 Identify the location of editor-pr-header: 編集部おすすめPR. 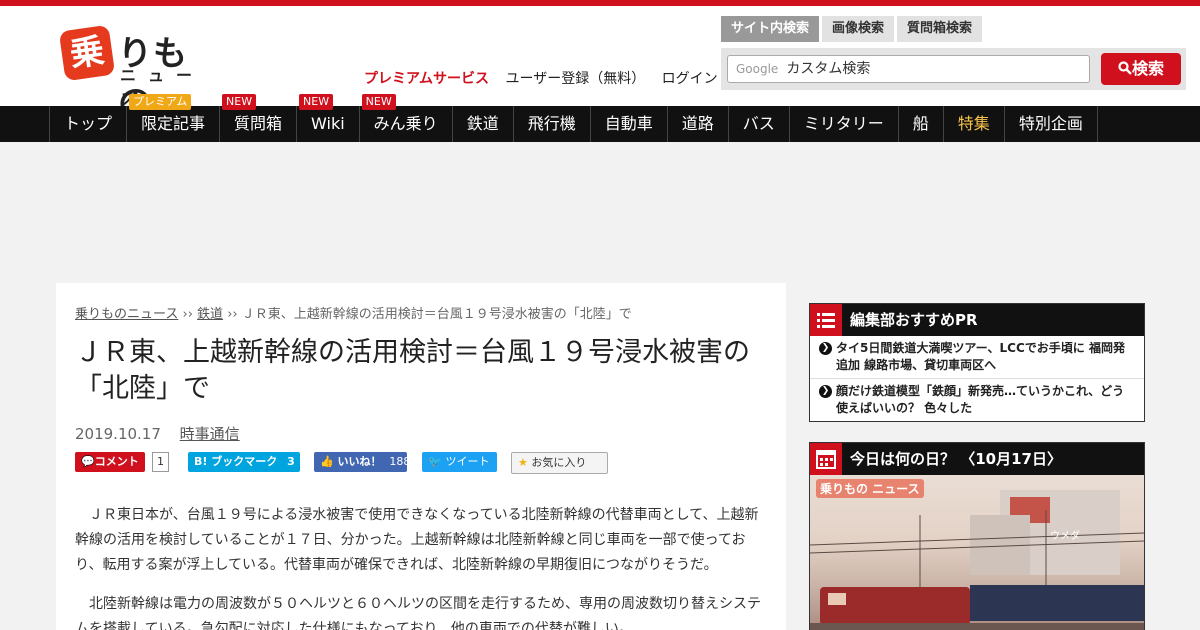
(977, 320).